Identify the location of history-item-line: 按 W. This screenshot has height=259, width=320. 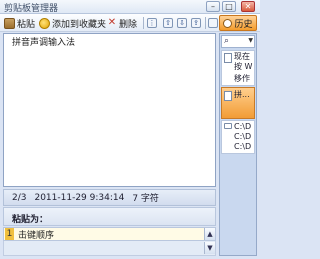
(243, 66).